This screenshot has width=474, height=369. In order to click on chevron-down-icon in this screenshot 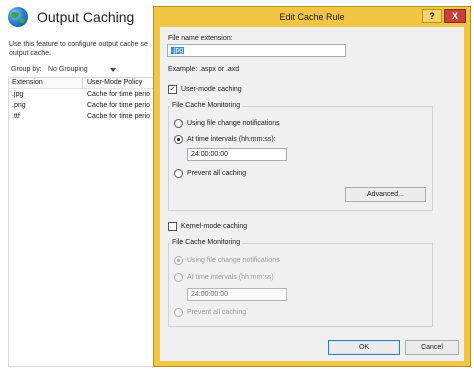, I will do `click(113, 69)`.